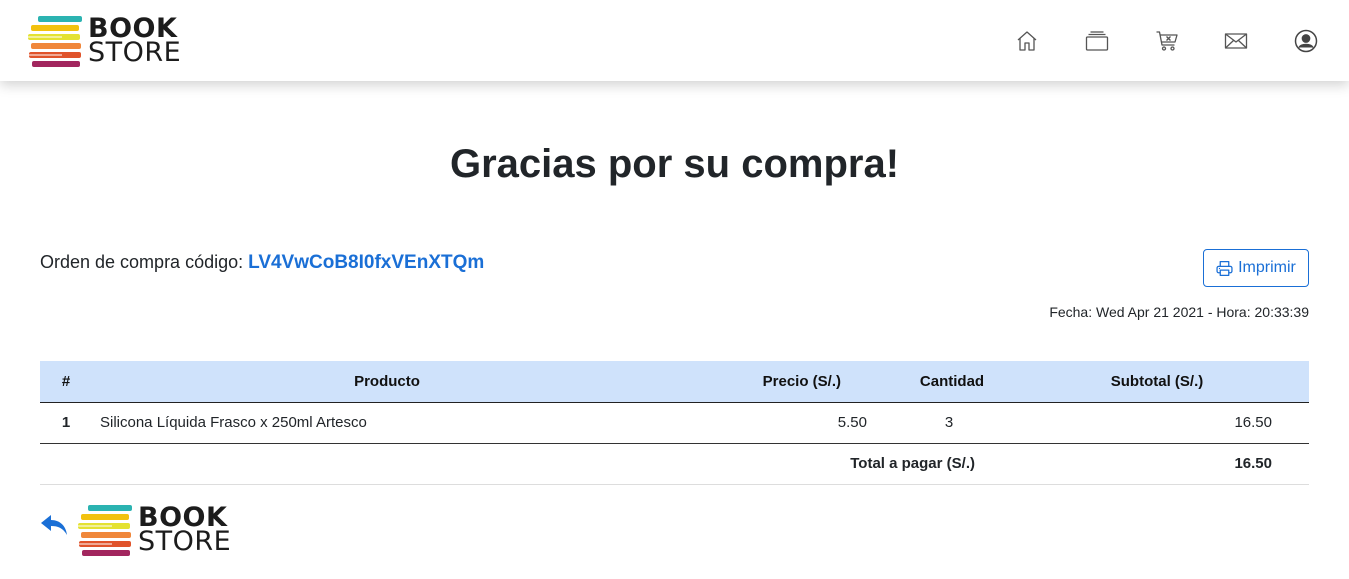  Describe the element at coordinates (185, 541) in the screenshot. I see `footer-brand-line2: STORE` at that location.